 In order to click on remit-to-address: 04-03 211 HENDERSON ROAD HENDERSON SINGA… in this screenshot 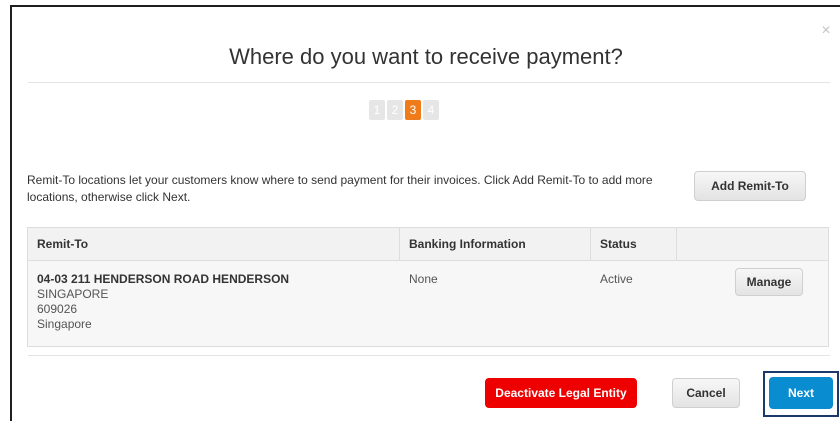, I will do `click(214, 303)`.